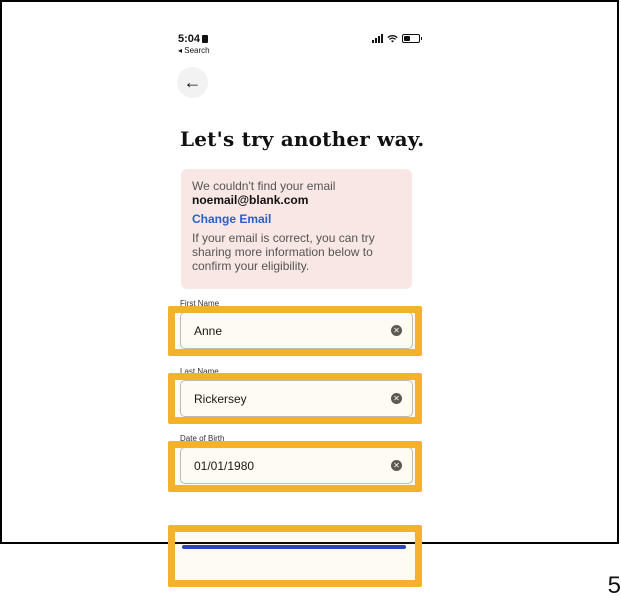 The height and width of the screenshot is (600, 621). What do you see at coordinates (250, 200) in the screenshot?
I see `notice-email: noemail@blank.com` at bounding box center [250, 200].